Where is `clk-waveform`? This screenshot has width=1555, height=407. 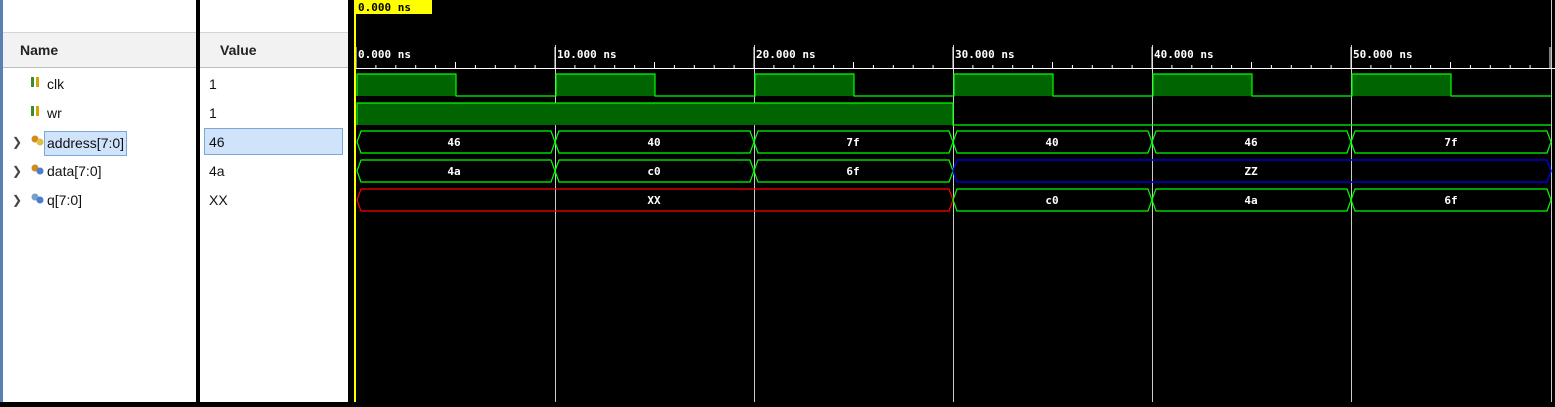
clk-waveform is located at coordinates (953, 85).